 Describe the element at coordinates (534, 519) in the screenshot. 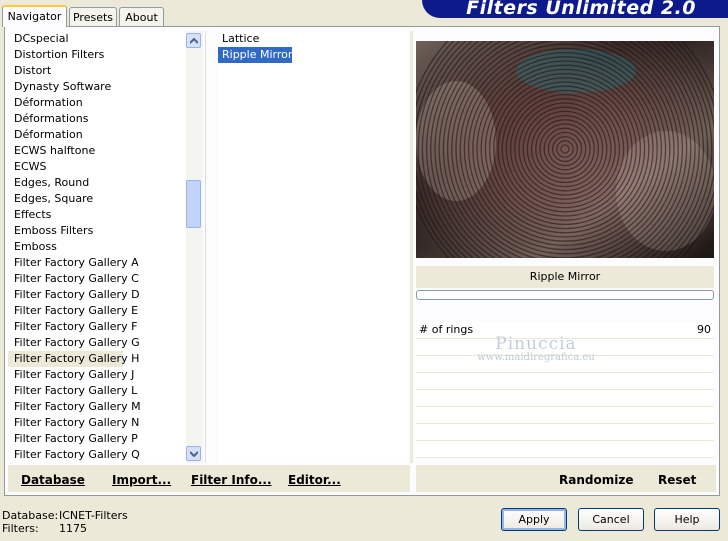

I see `apply-button: Apply` at that location.